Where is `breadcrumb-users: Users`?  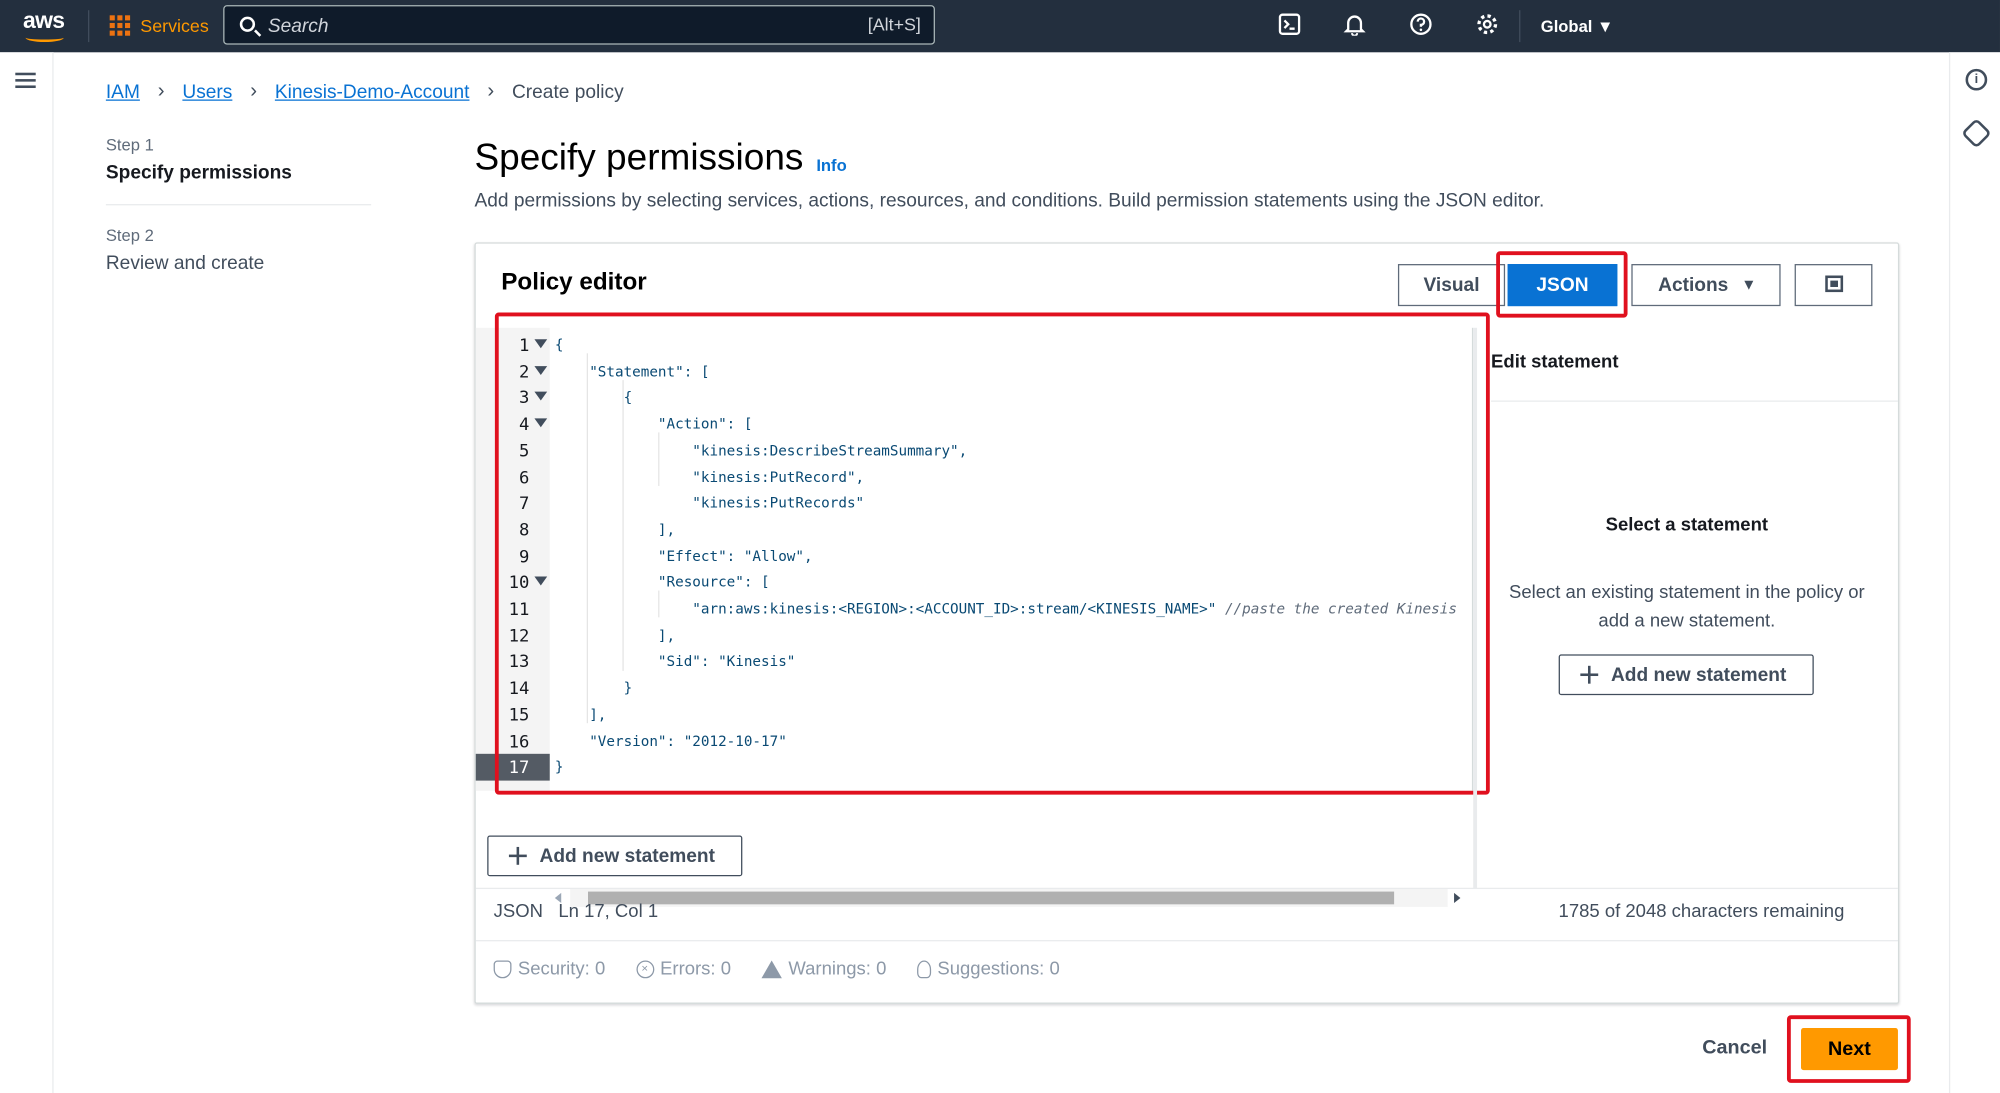
breadcrumb-users: Users is located at coordinates (207, 92).